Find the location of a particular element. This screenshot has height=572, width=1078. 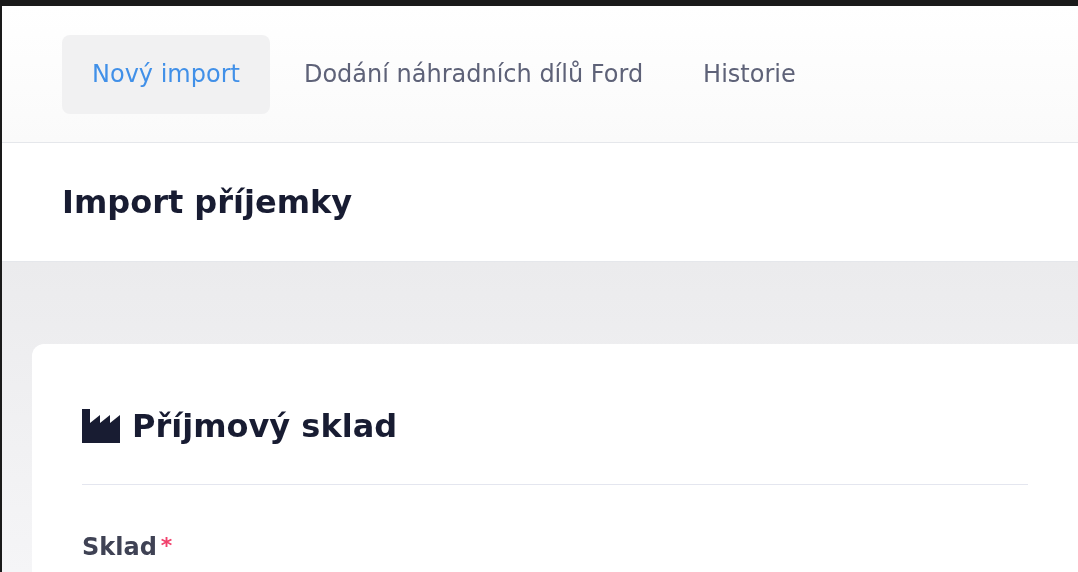

factory-icon is located at coordinates (101, 426).